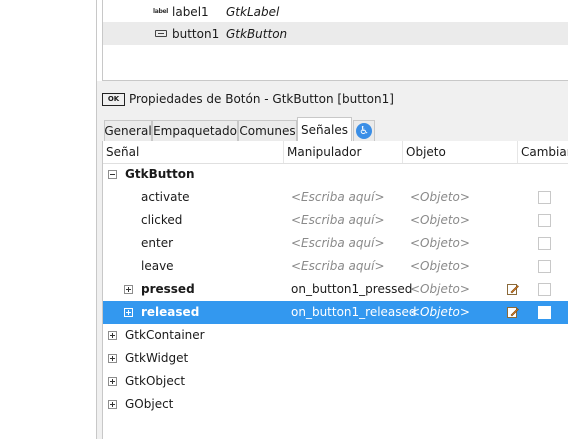 This screenshot has height=439, width=568. I want to click on signal-name: pressed, so click(168, 289).